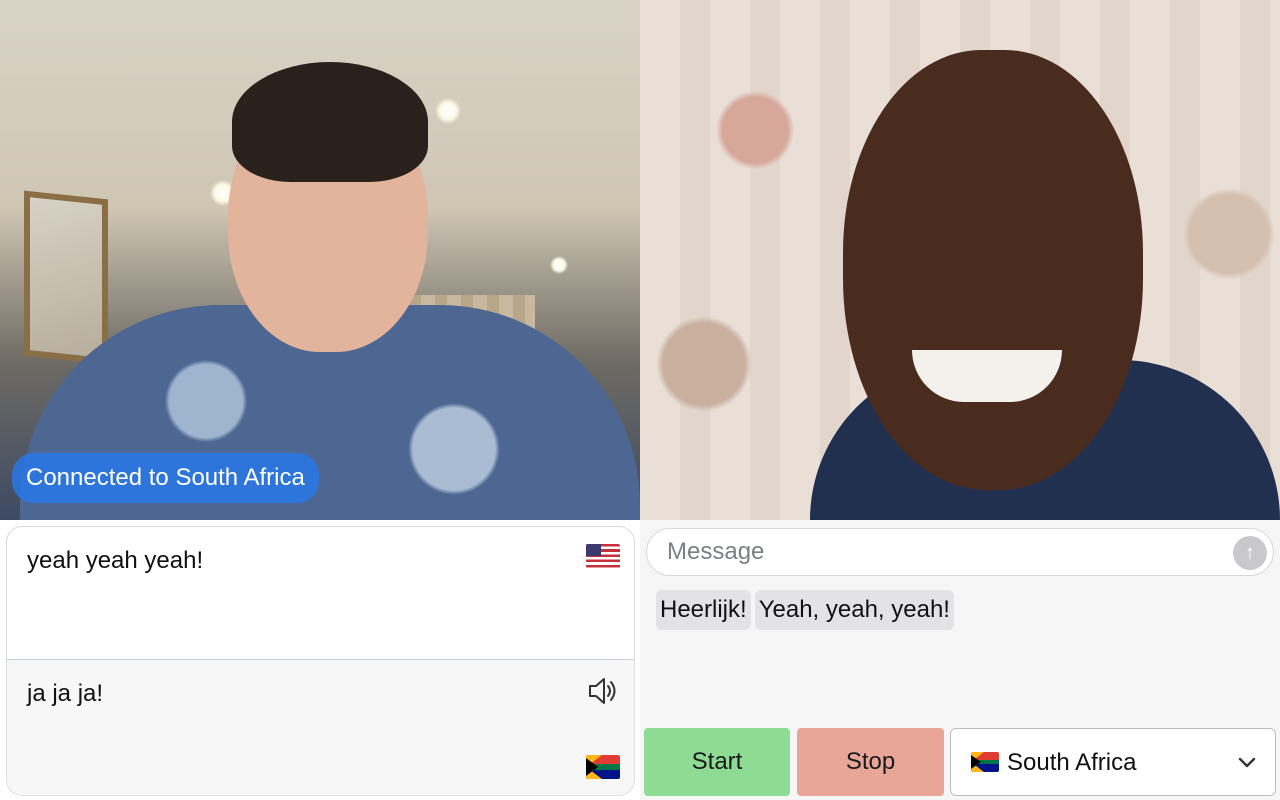 This screenshot has height=800, width=1280. I want to click on start-button: Start, so click(717, 762).